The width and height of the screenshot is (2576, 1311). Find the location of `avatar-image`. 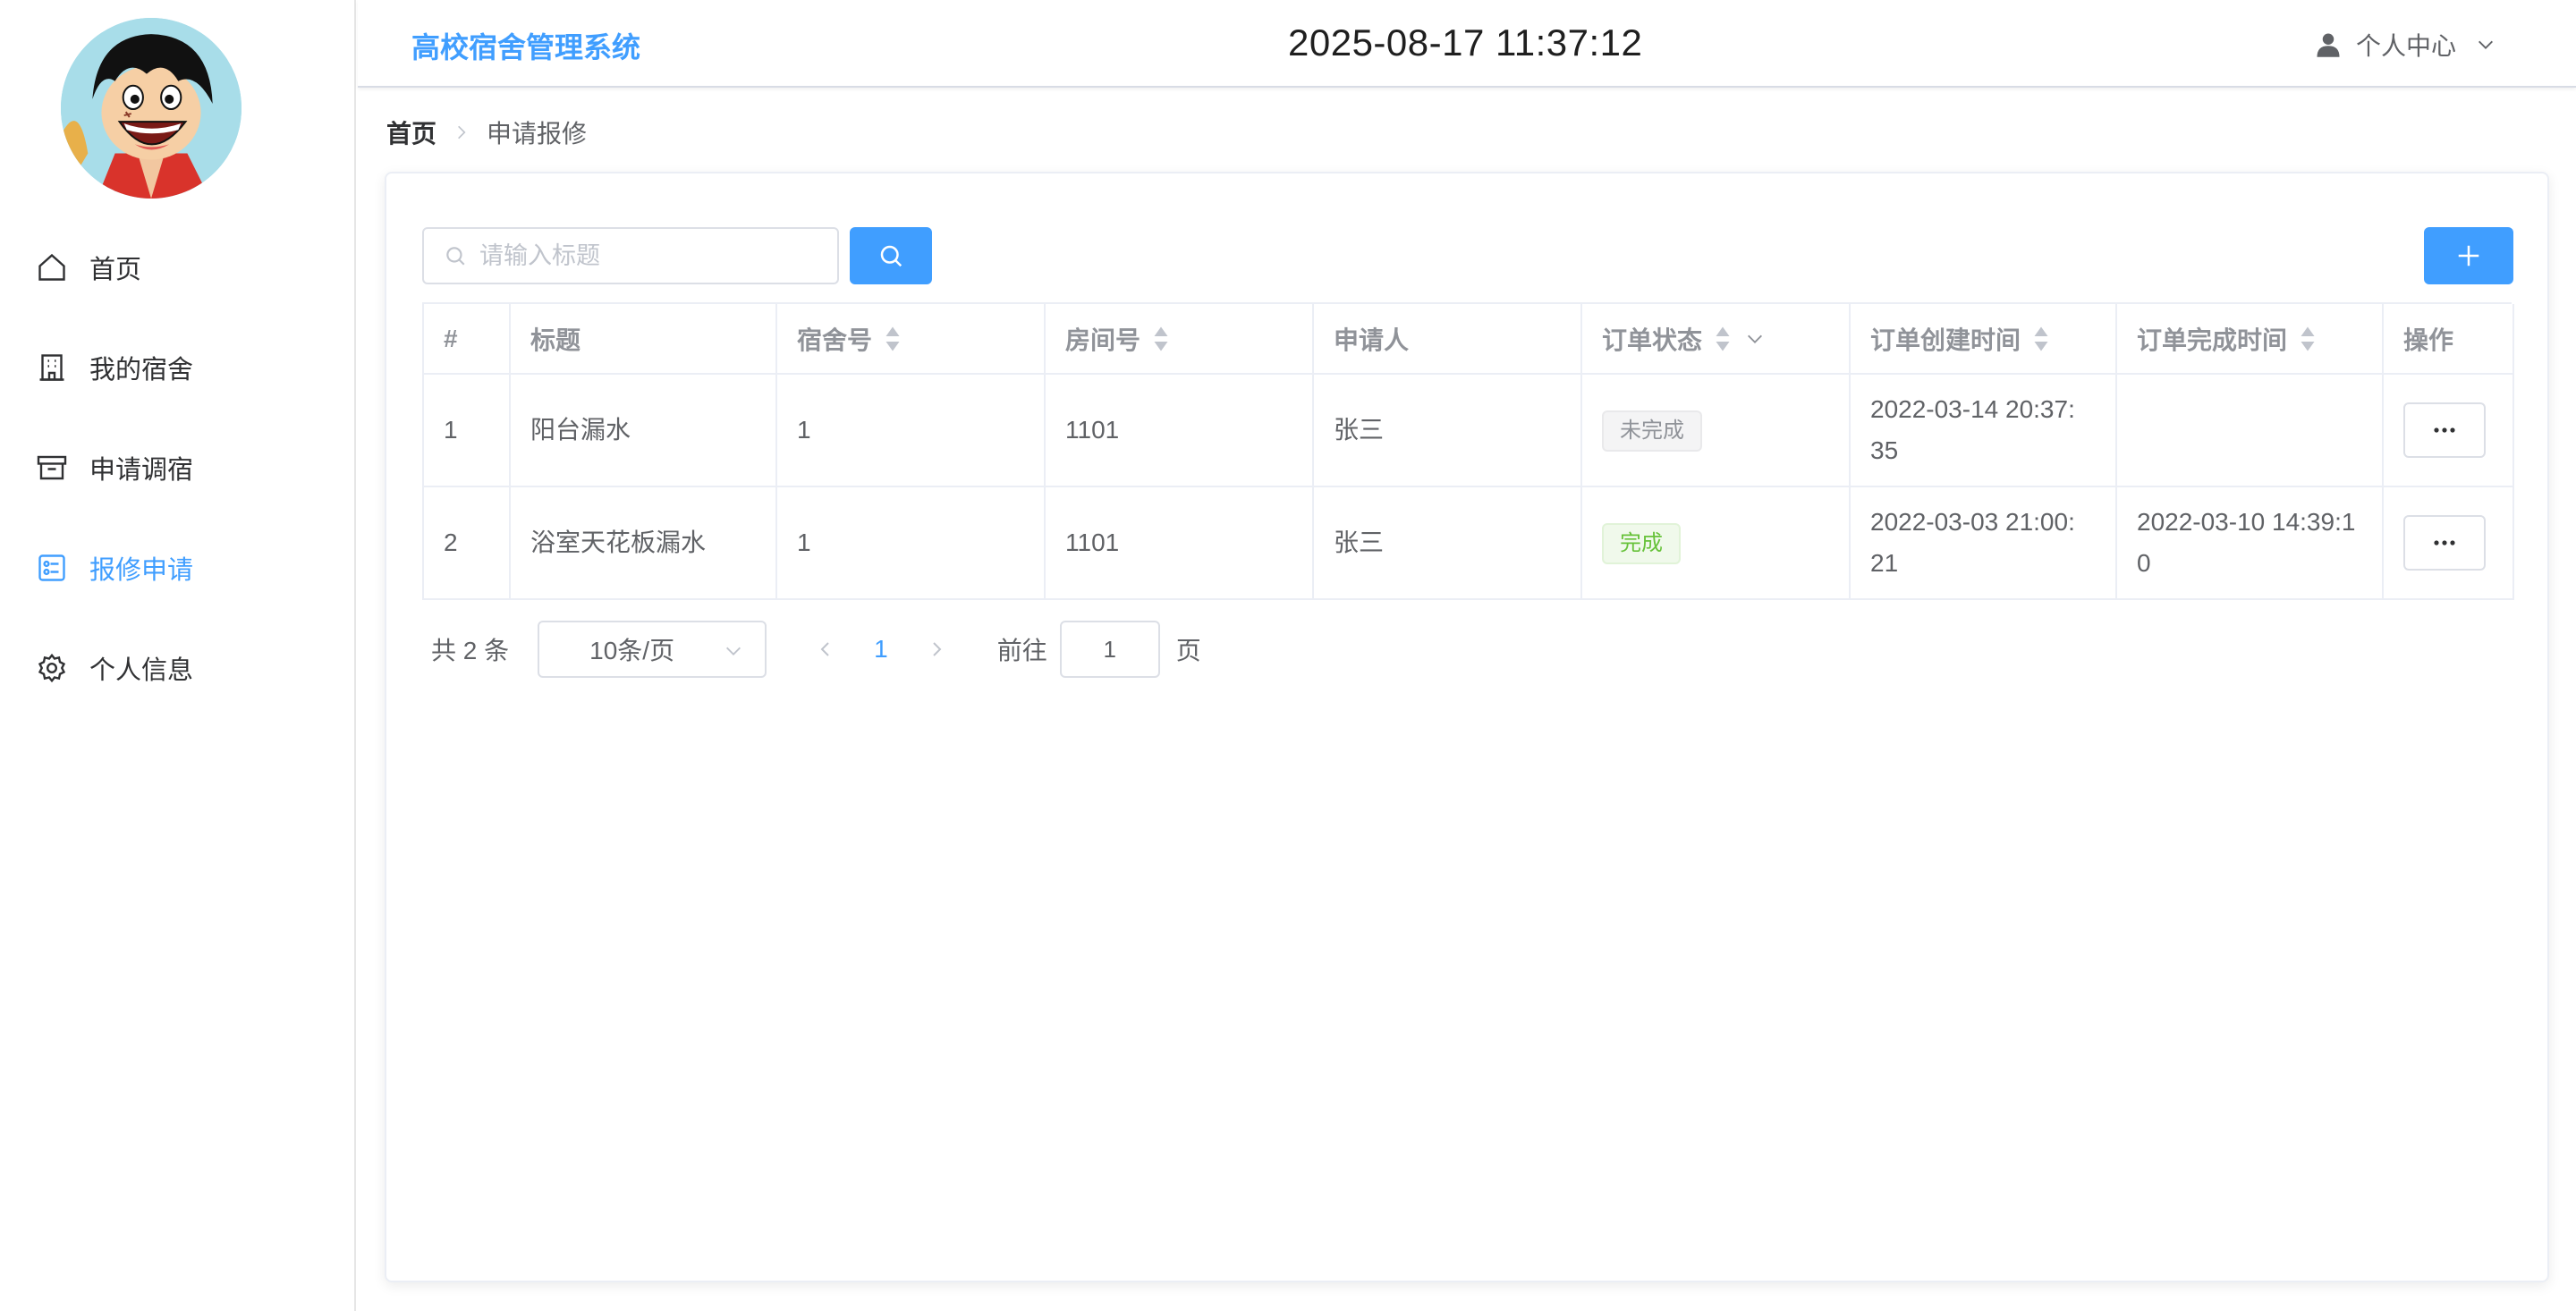

avatar-image is located at coordinates (151, 108).